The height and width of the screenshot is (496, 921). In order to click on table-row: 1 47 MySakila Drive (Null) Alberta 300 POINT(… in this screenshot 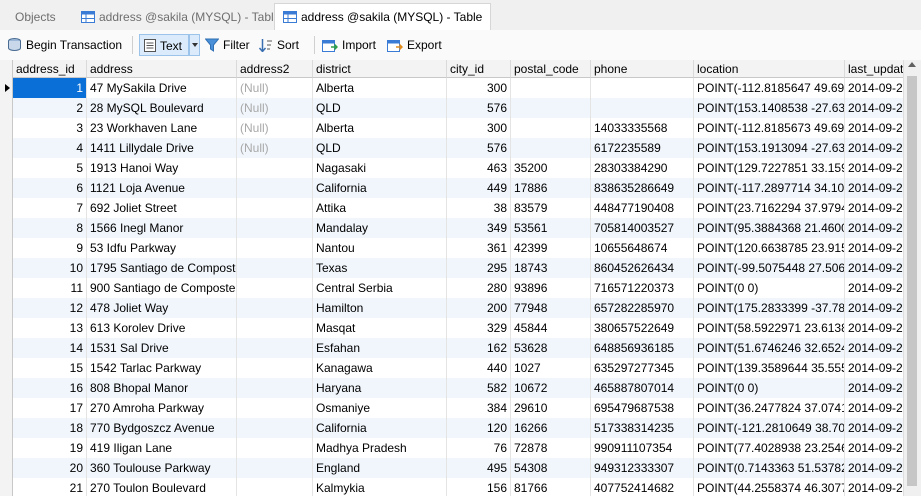, I will do `click(467, 88)`.